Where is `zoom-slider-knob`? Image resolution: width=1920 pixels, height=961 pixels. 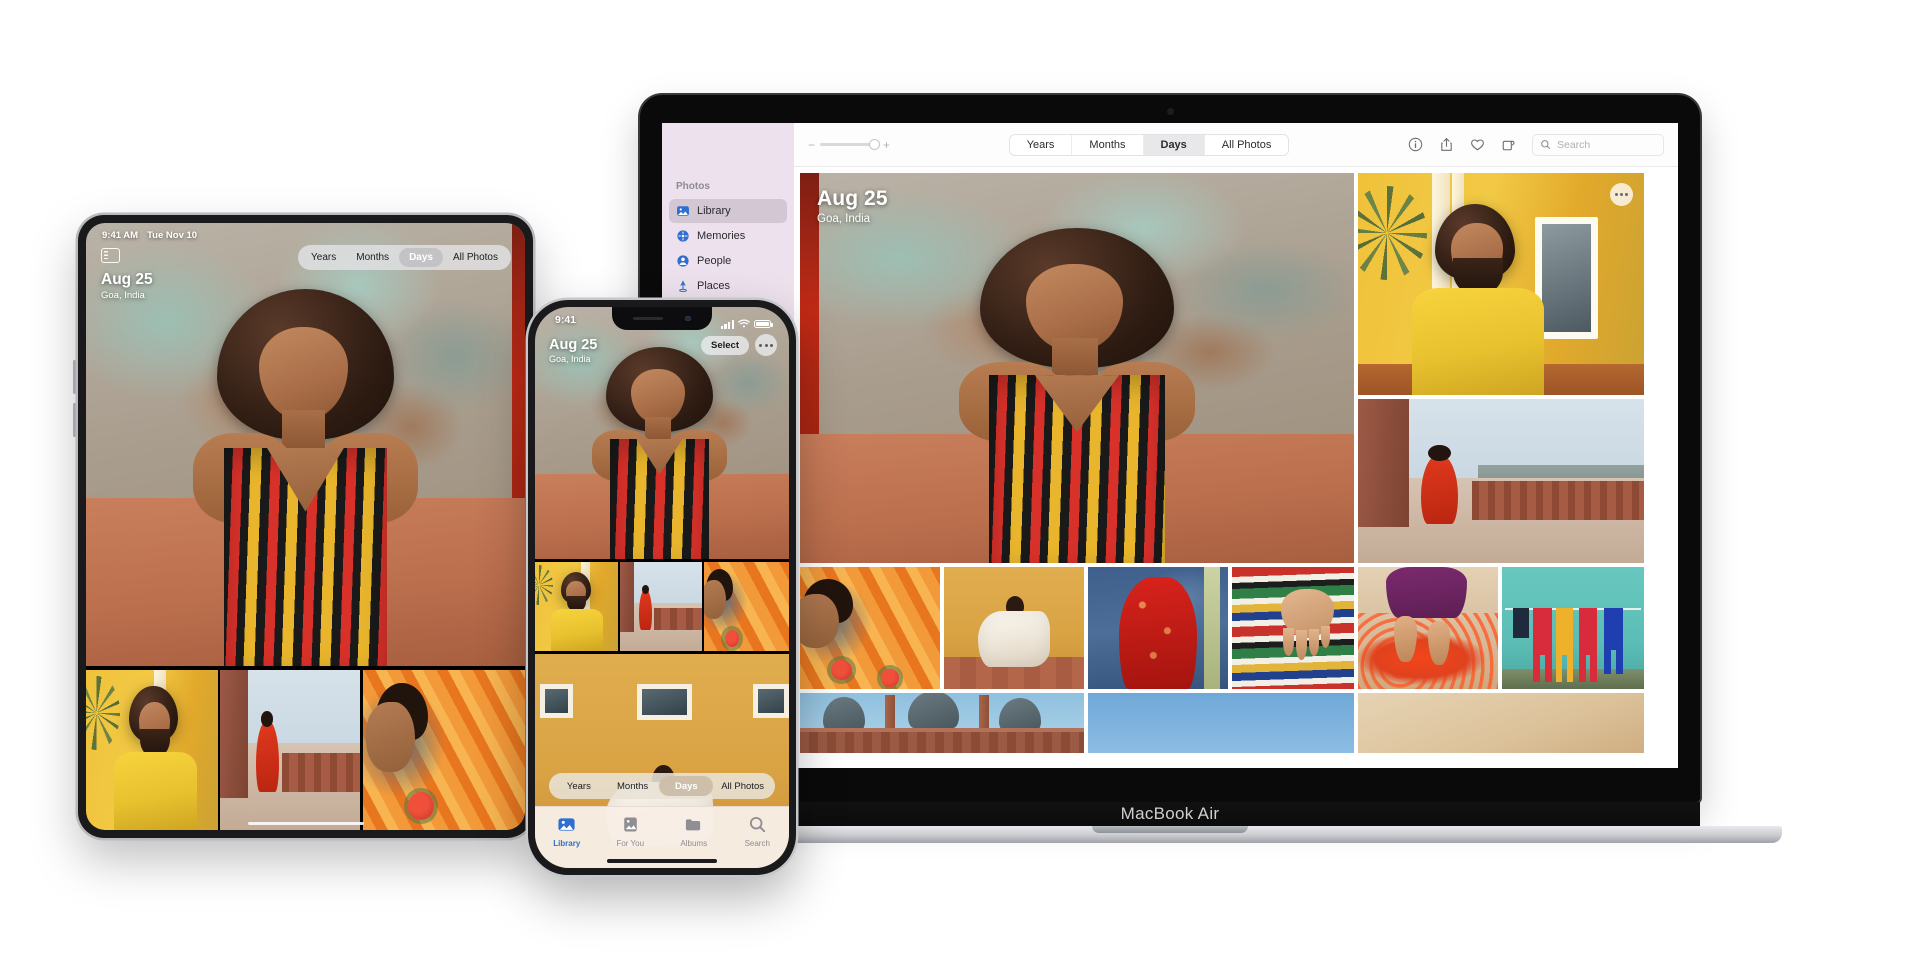 zoom-slider-knob is located at coordinates (875, 144).